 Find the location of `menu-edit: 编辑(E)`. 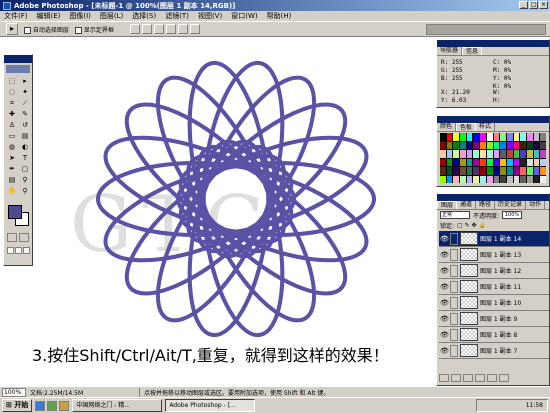

menu-edit: 编辑(E) is located at coordinates (49, 16).